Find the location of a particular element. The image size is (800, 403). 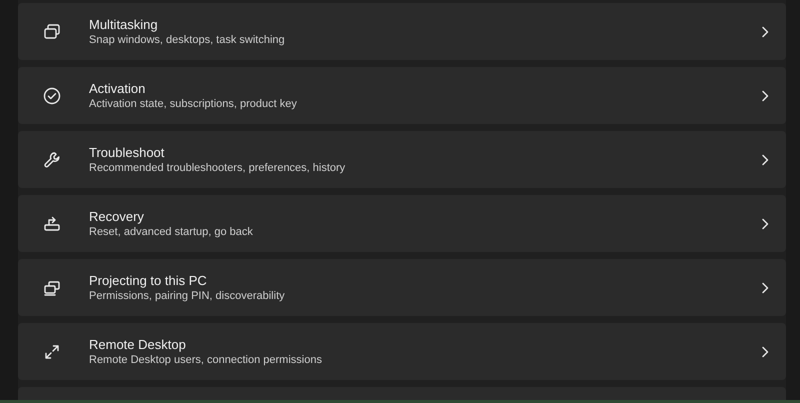

settings-item: Projecting to this PC Permissions, pairing PIN, discoverability is located at coordinates (402, 287).